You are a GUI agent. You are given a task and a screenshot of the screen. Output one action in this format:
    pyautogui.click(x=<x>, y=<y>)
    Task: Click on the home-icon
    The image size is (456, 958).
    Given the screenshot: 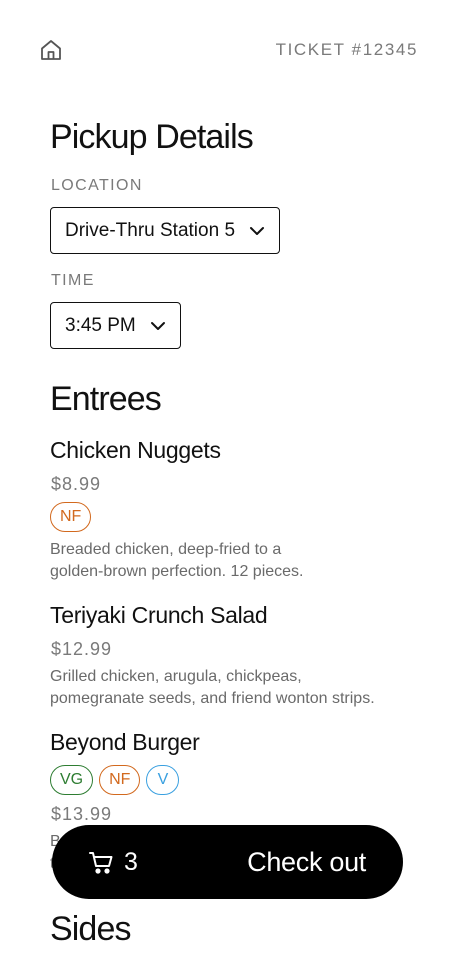 What is the action you would take?
    pyautogui.click(x=51, y=50)
    